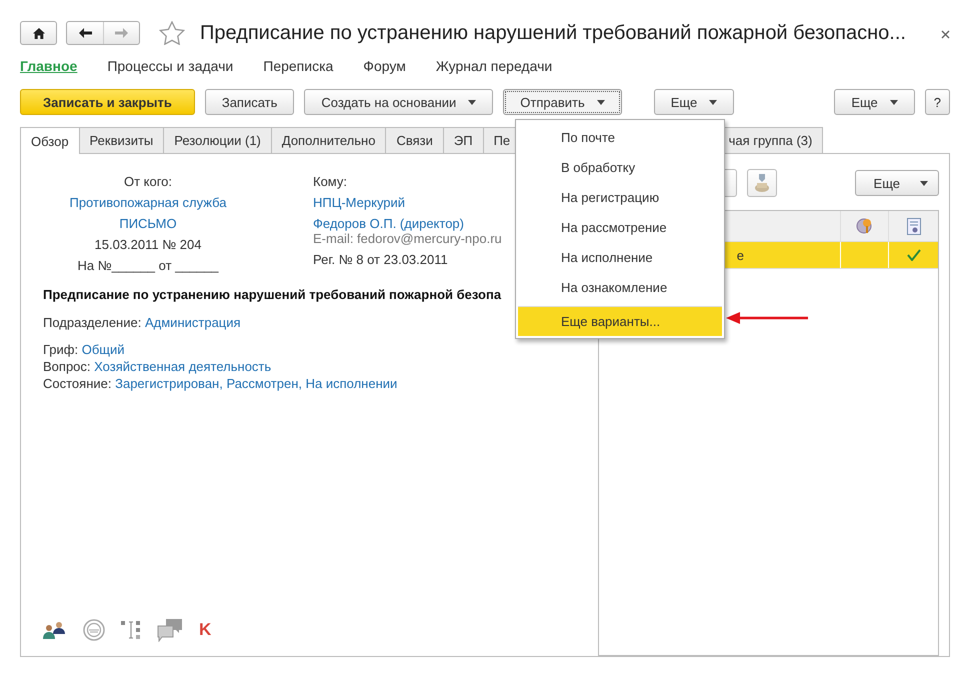 Image resolution: width=976 pixels, height=676 pixels. What do you see at coordinates (913, 226) in the screenshot?
I see `document-icon` at bounding box center [913, 226].